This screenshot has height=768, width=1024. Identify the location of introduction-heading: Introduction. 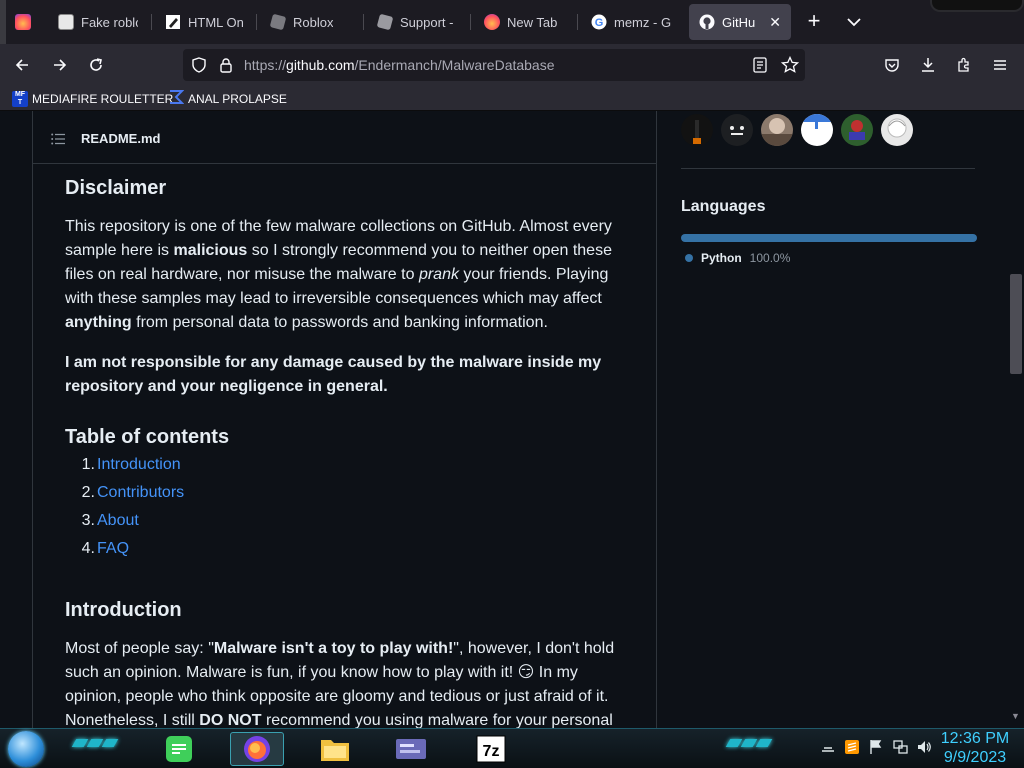
(123, 610).